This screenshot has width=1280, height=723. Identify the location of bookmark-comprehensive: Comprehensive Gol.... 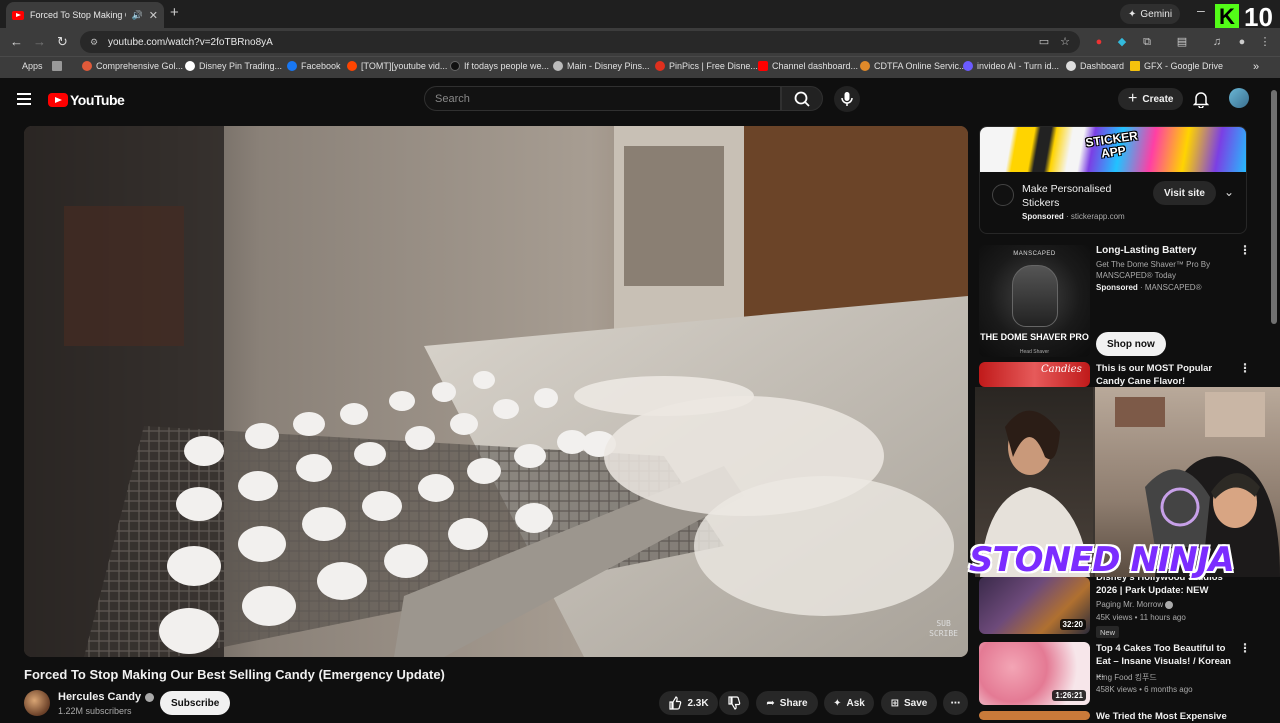
(132, 66).